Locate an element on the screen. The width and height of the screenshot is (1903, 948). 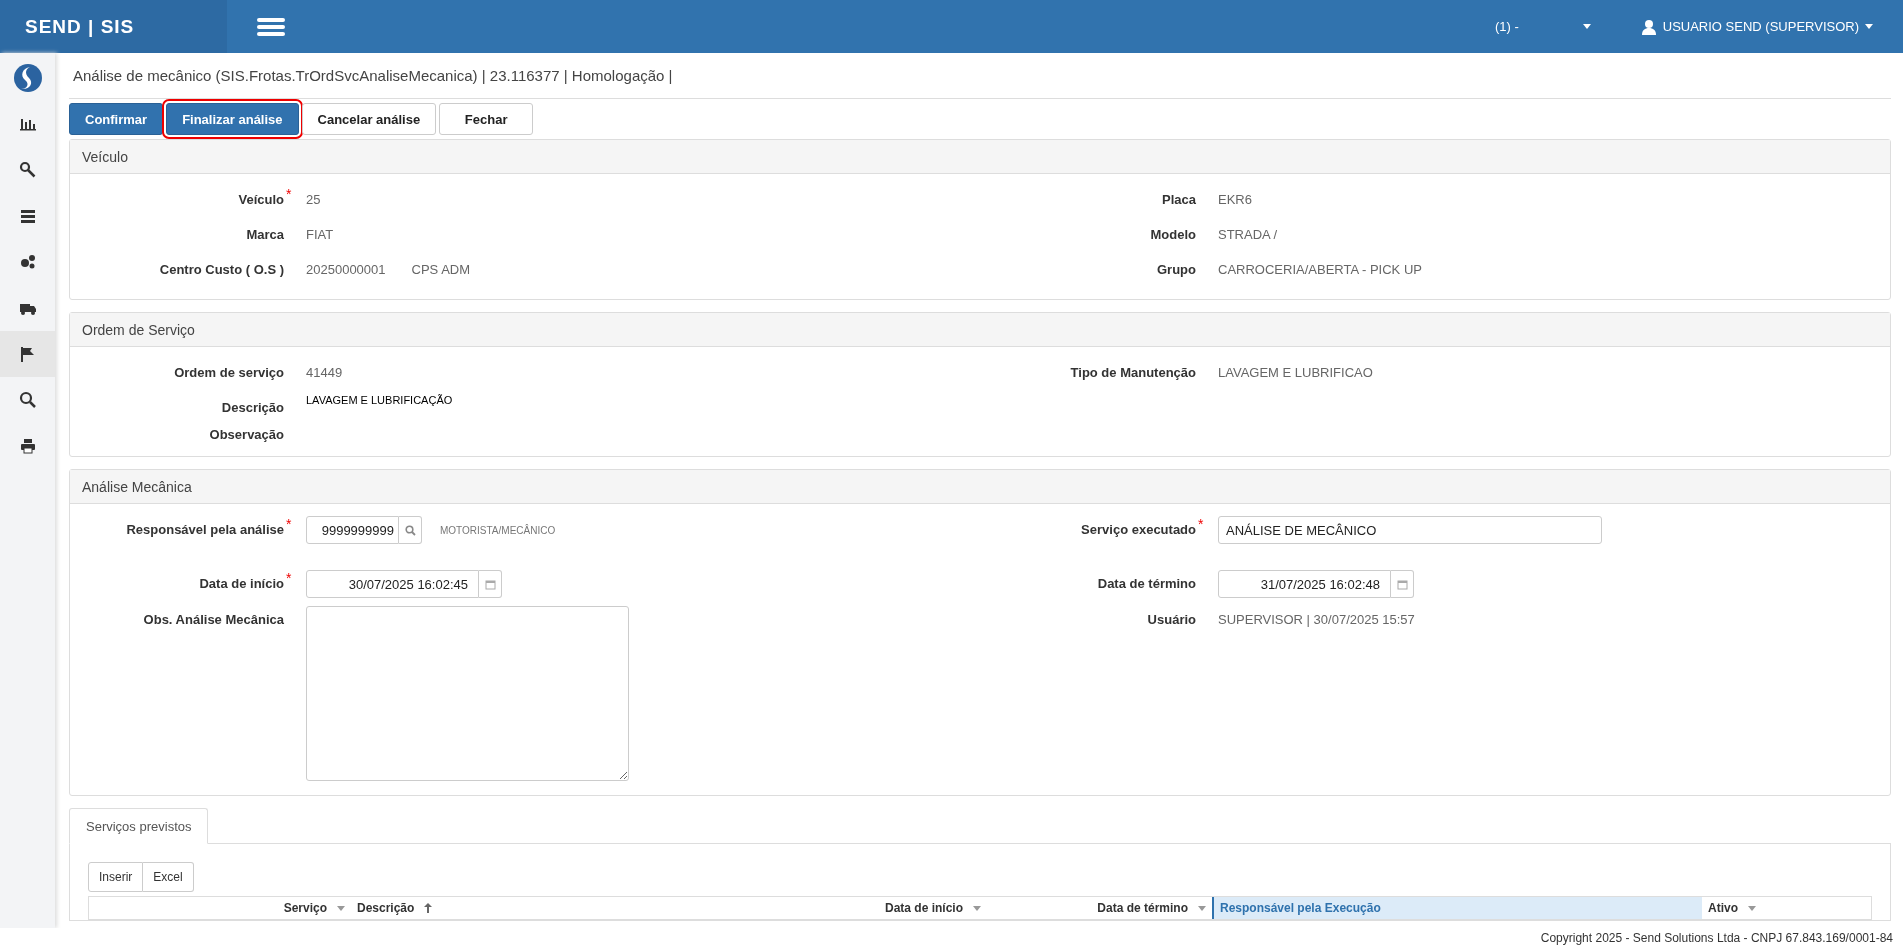
flag-icon is located at coordinates (27, 354).